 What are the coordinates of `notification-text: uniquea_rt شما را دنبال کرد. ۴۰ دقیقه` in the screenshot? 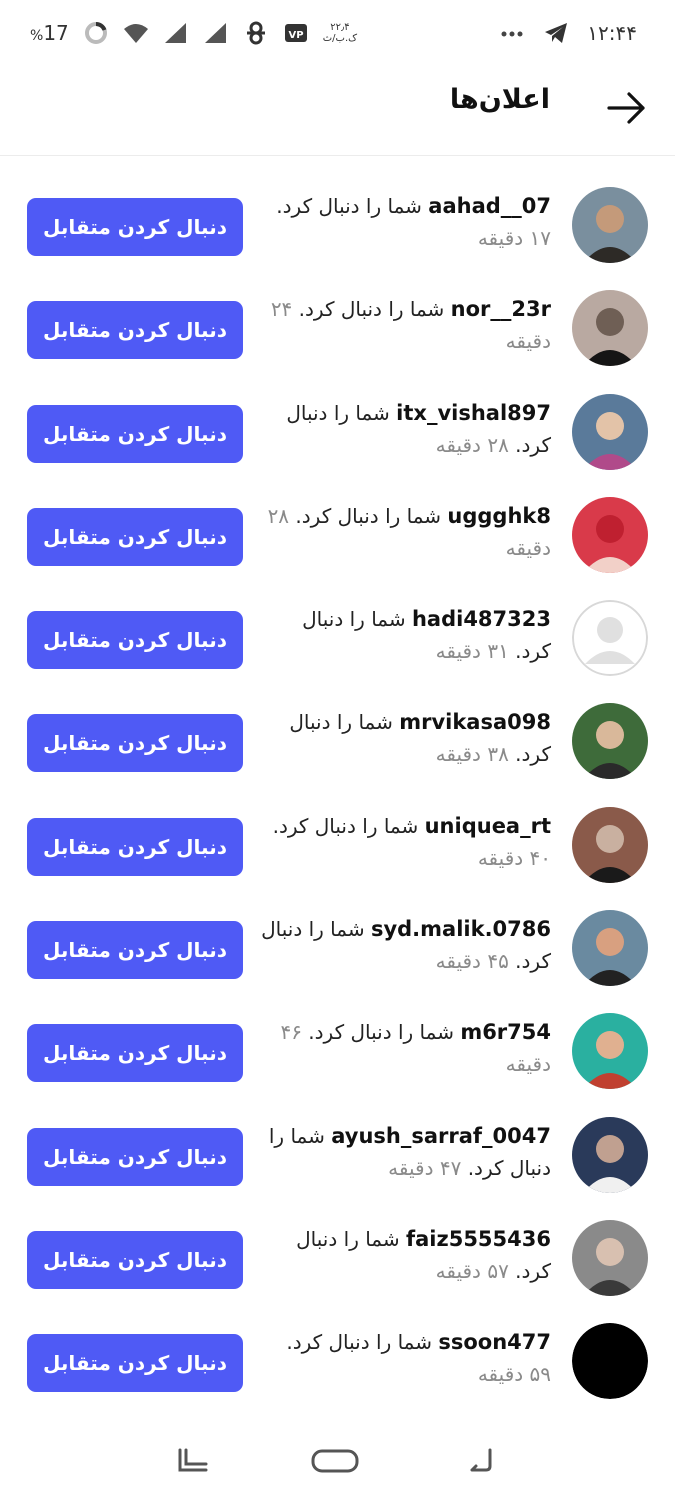 It's located at (406, 842).